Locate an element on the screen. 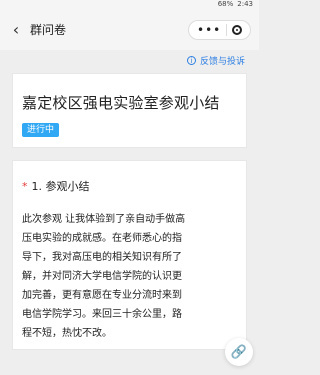 This screenshot has height=375, width=320. time-text: 2:43 is located at coordinates (245, 4).